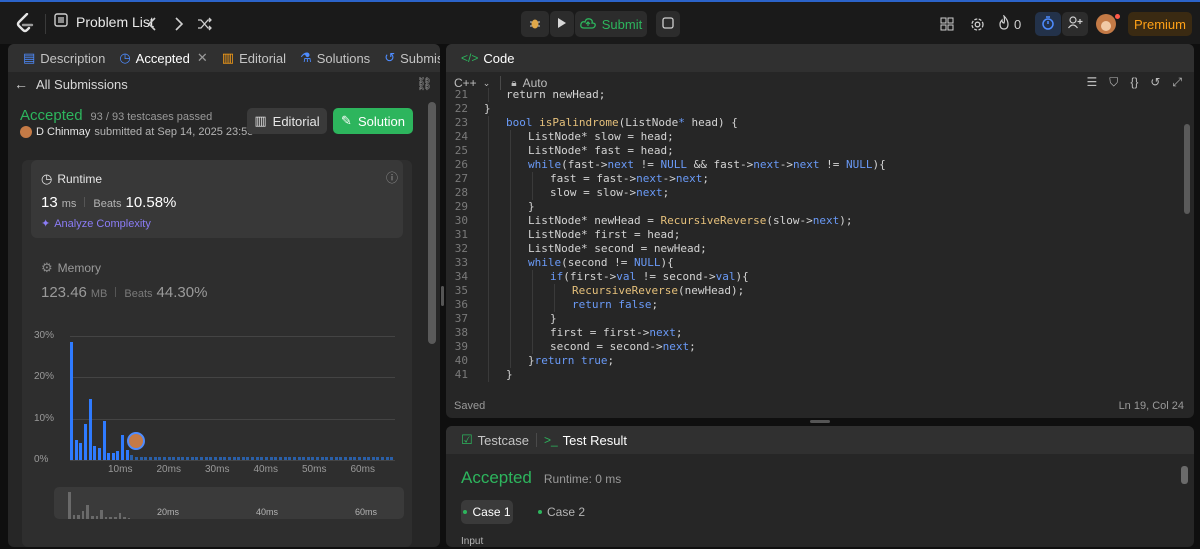 This screenshot has height=549, width=1200. Describe the element at coordinates (487, 58) in the screenshot. I see `tab-code: </> Code` at that location.